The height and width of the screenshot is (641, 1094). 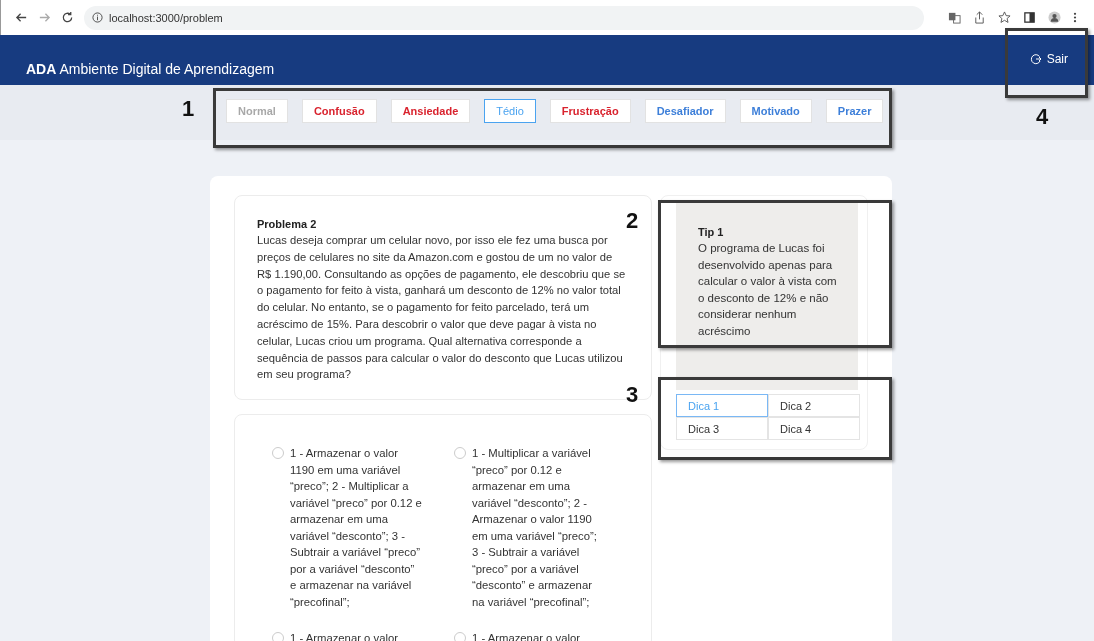 I want to click on callout-number: 1, so click(x=188, y=109).